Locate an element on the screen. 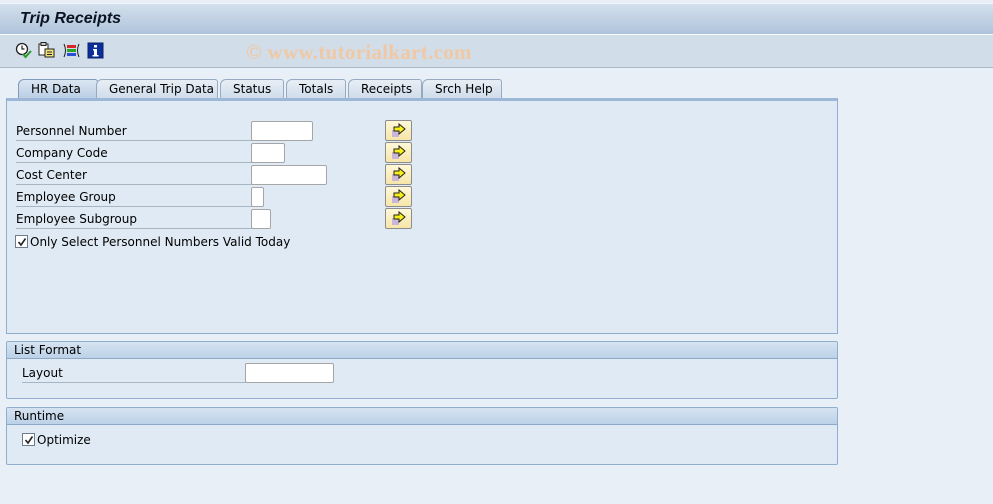 The width and height of the screenshot is (993, 504). company-code-field is located at coordinates (268, 153).